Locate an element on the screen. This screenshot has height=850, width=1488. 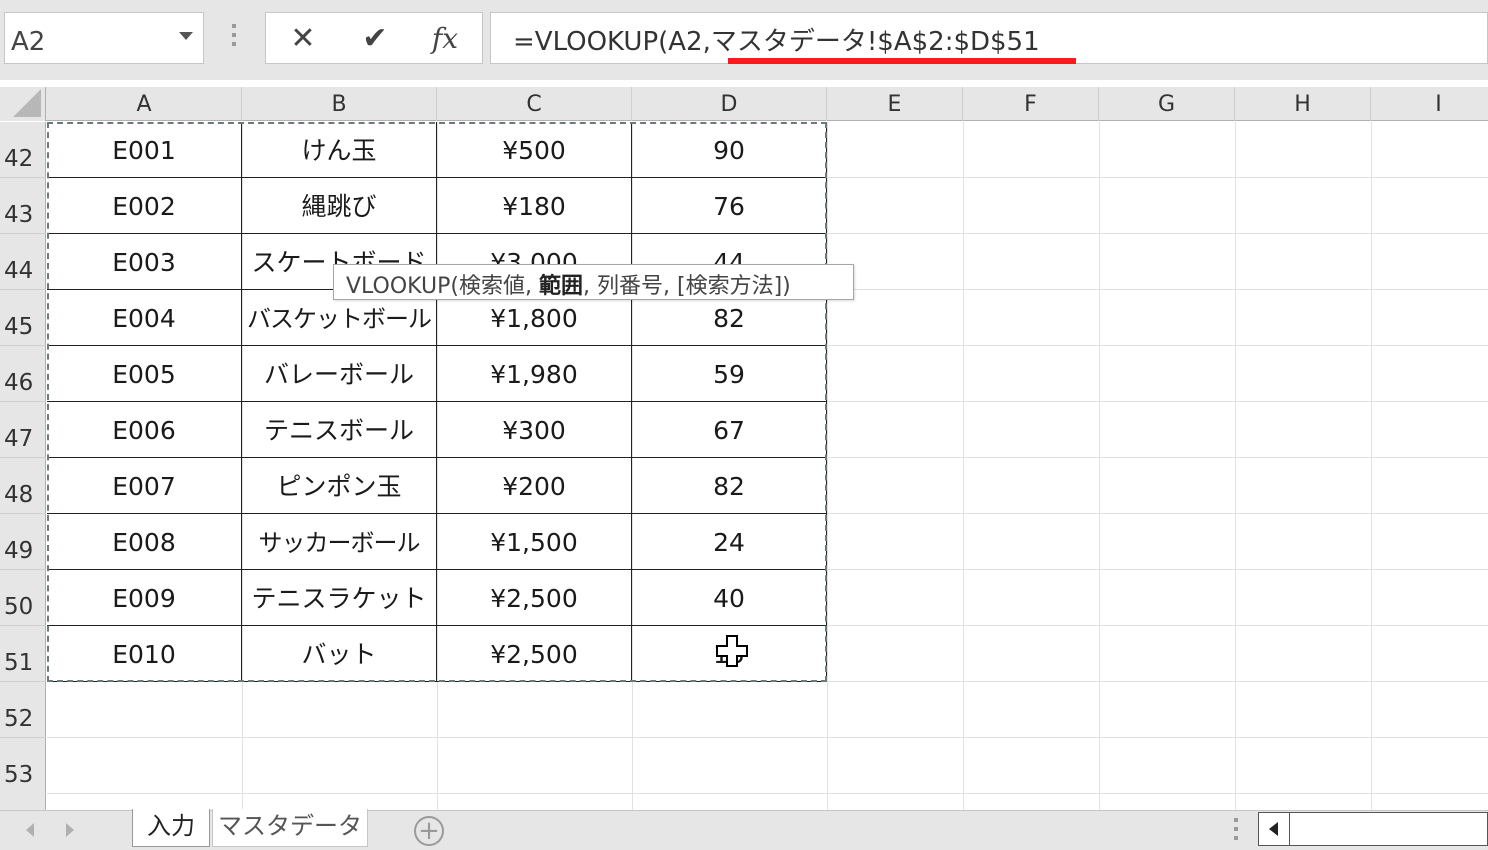
row-header: 43 is located at coordinates (23, 206).